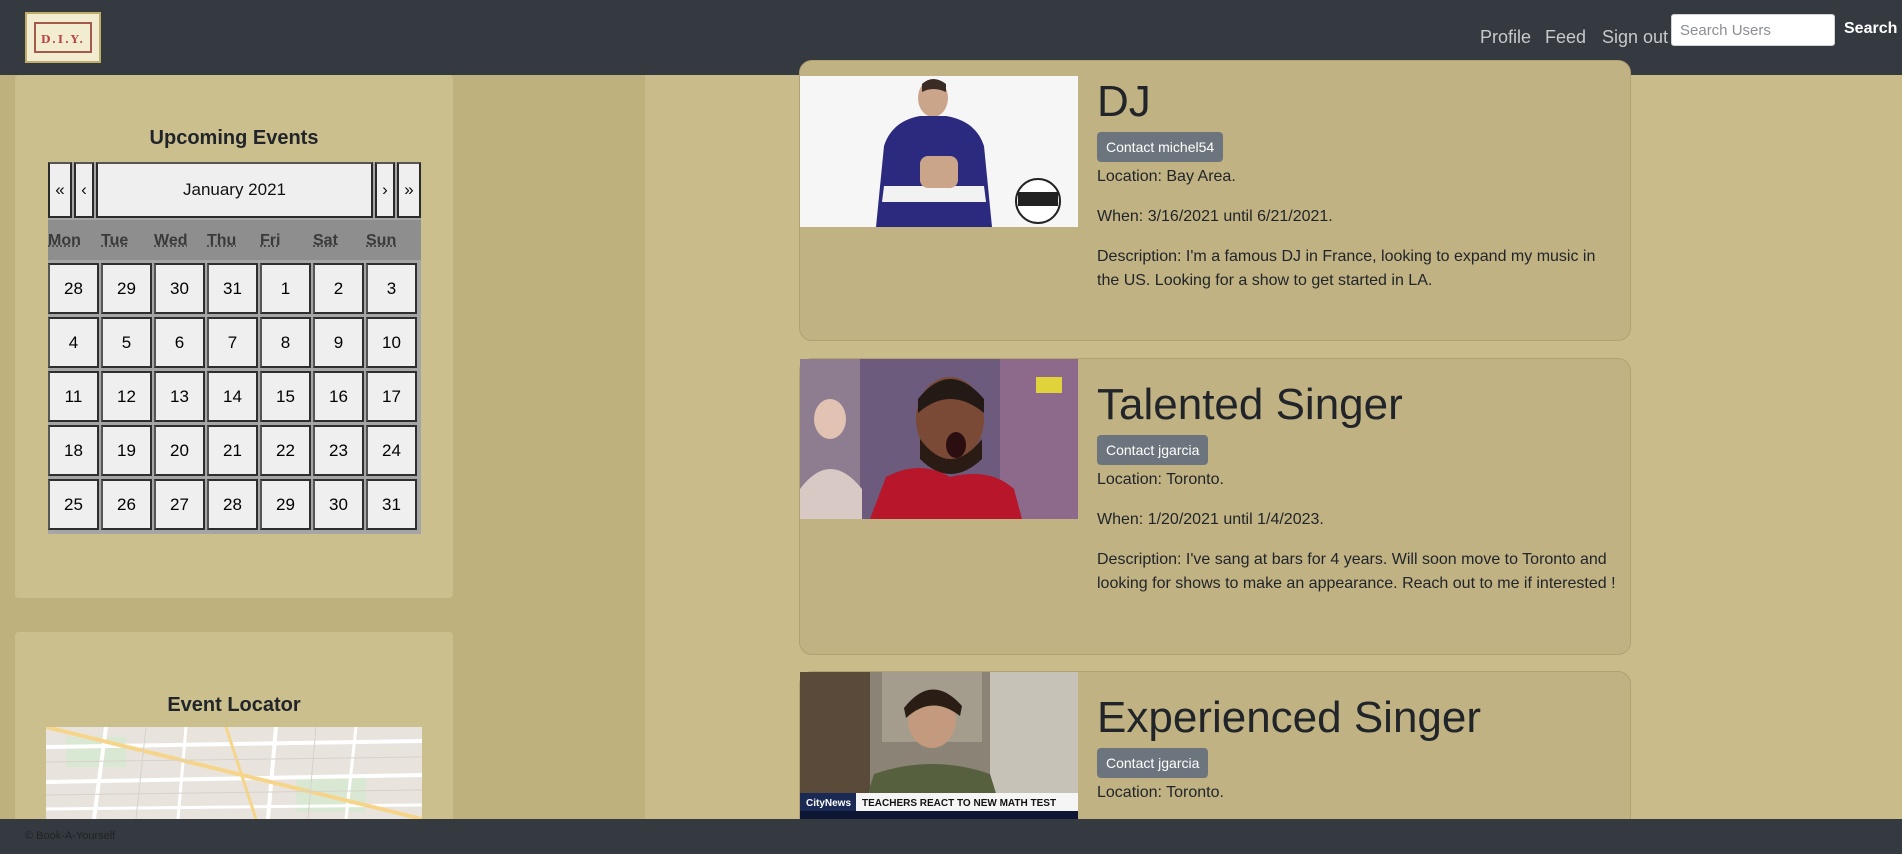 This screenshot has height=854, width=1902. What do you see at coordinates (338, 342) in the screenshot?
I see `calendar-day: 9` at bounding box center [338, 342].